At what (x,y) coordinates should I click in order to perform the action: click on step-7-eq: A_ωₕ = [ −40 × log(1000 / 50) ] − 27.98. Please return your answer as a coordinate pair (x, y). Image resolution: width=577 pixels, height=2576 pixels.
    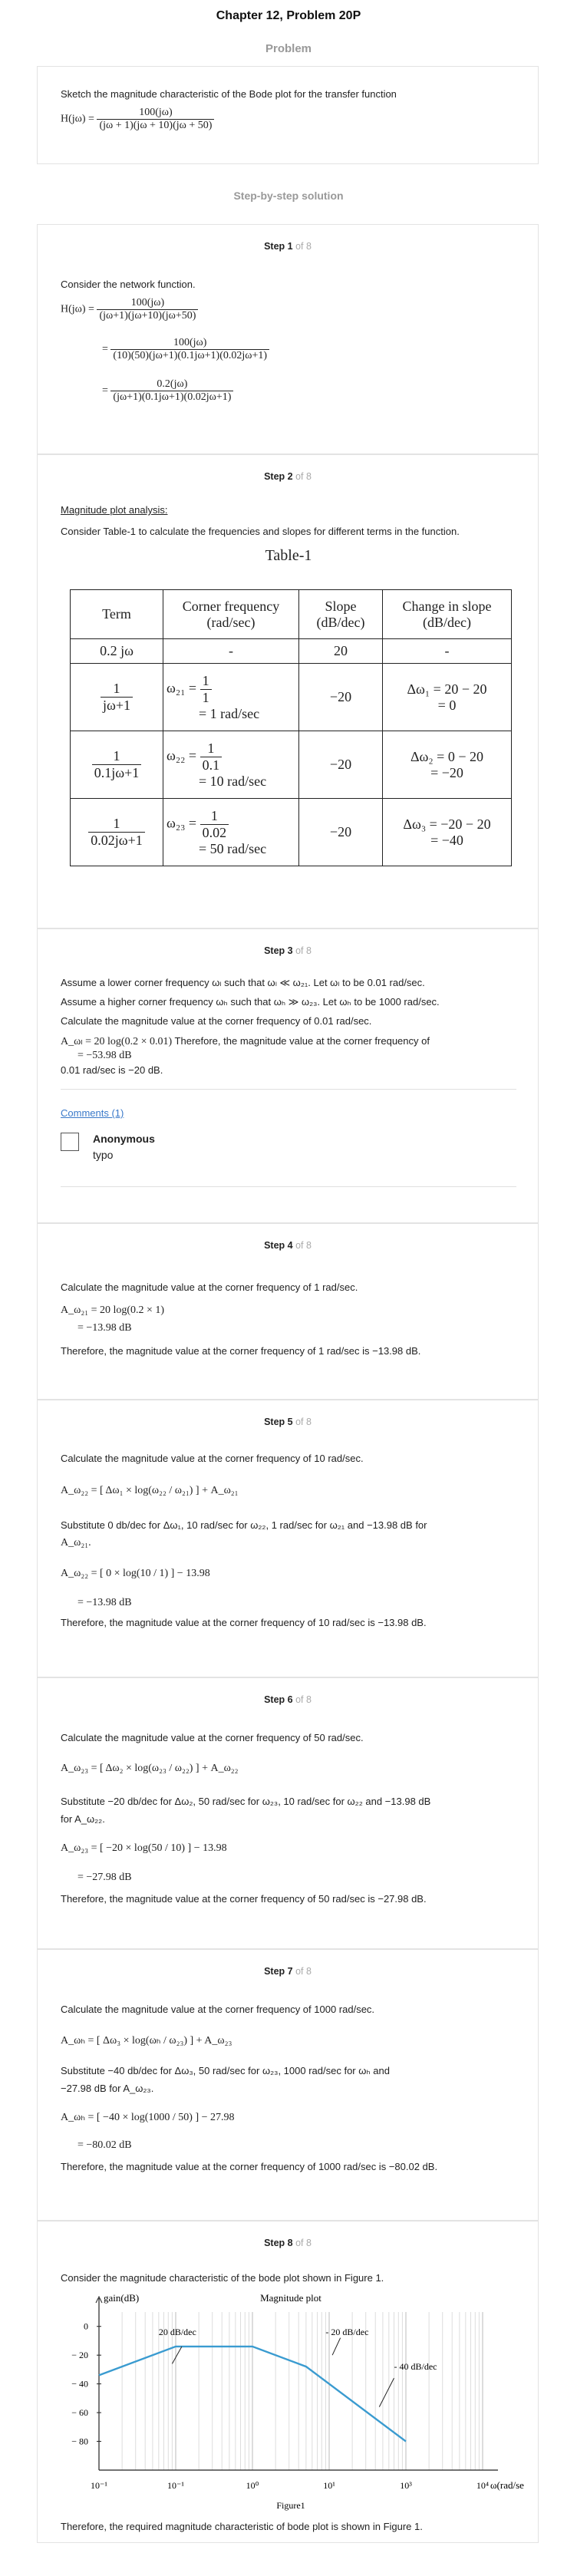
    Looking at the image, I should click on (148, 2117).